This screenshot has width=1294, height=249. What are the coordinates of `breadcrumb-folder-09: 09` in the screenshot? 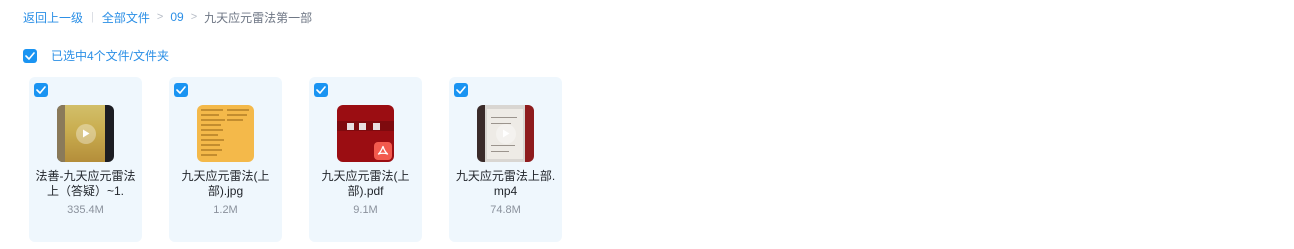 It's located at (176, 17).